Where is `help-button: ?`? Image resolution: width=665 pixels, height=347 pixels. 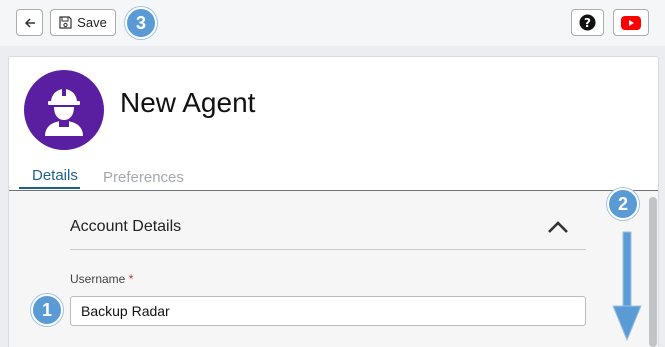
help-button: ? is located at coordinates (587, 22).